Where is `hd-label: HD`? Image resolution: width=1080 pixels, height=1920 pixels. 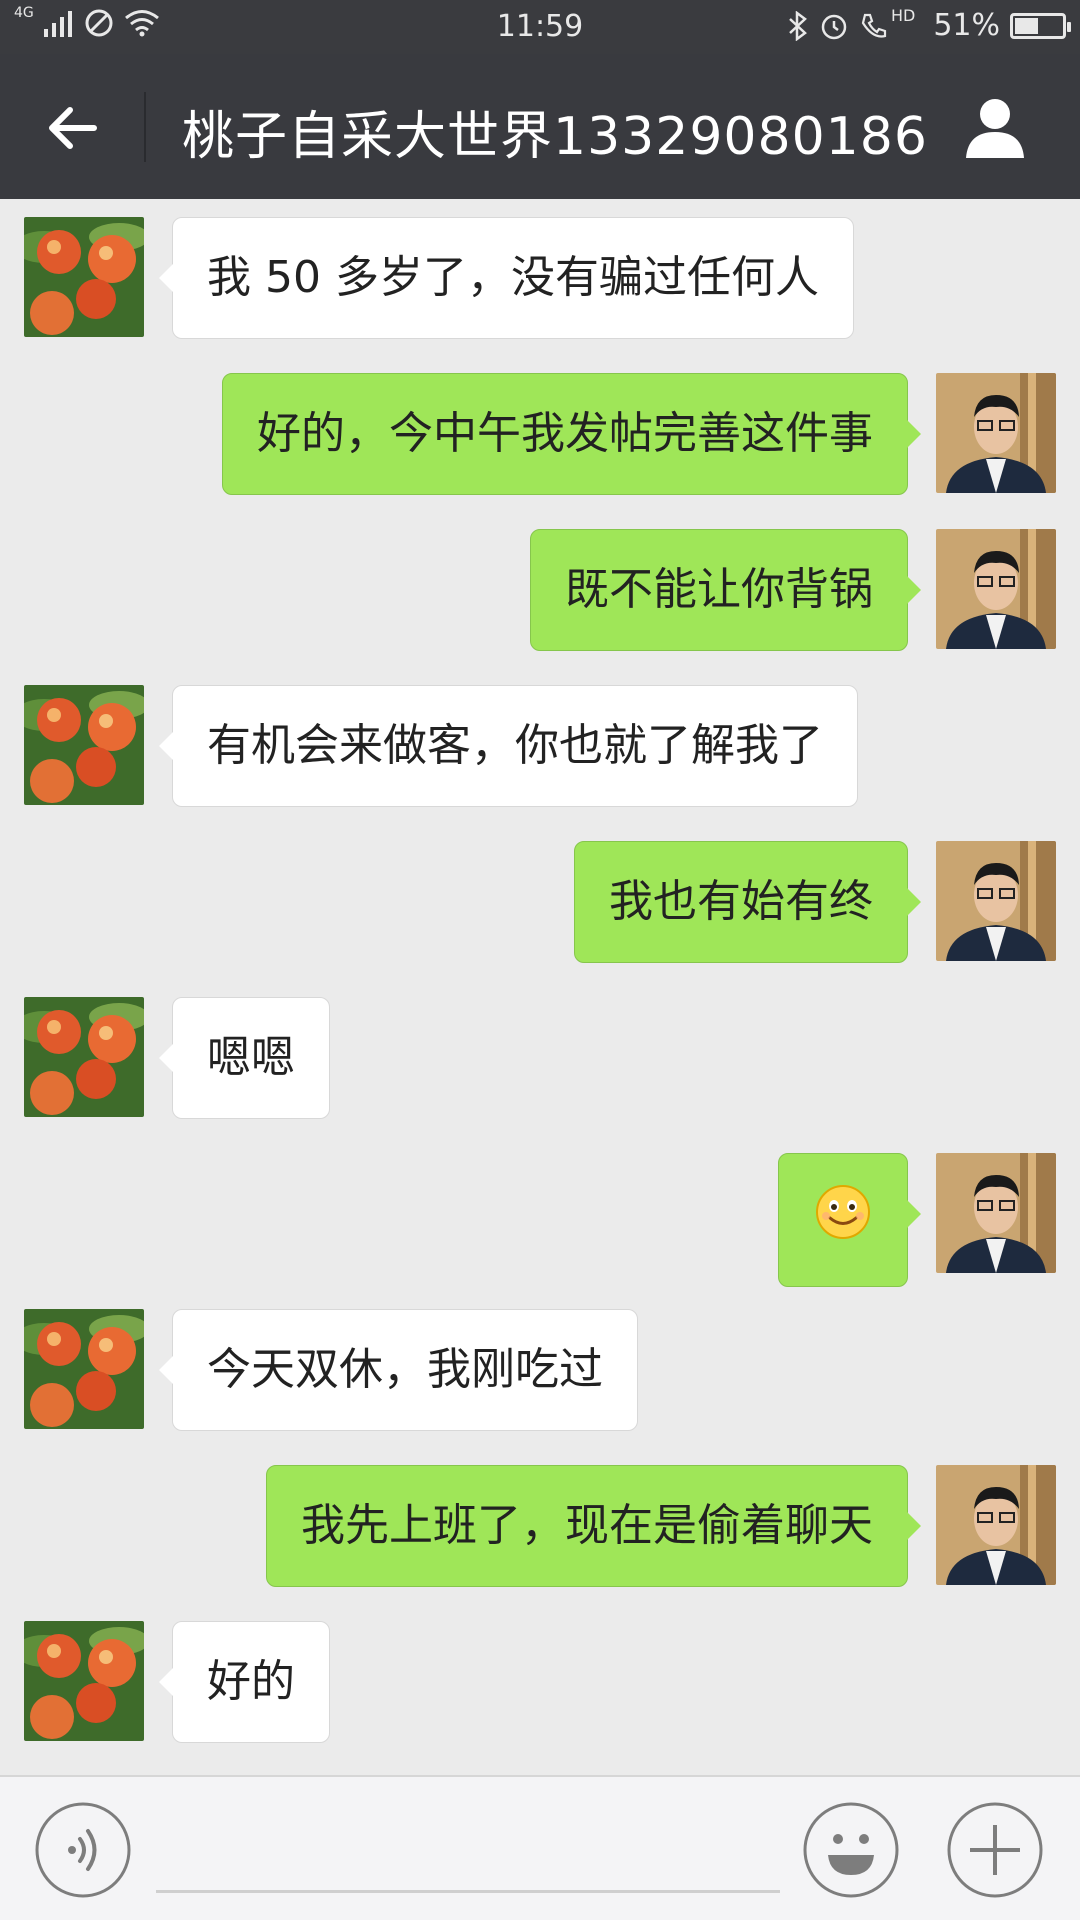 hd-label: HD is located at coordinates (903, 15).